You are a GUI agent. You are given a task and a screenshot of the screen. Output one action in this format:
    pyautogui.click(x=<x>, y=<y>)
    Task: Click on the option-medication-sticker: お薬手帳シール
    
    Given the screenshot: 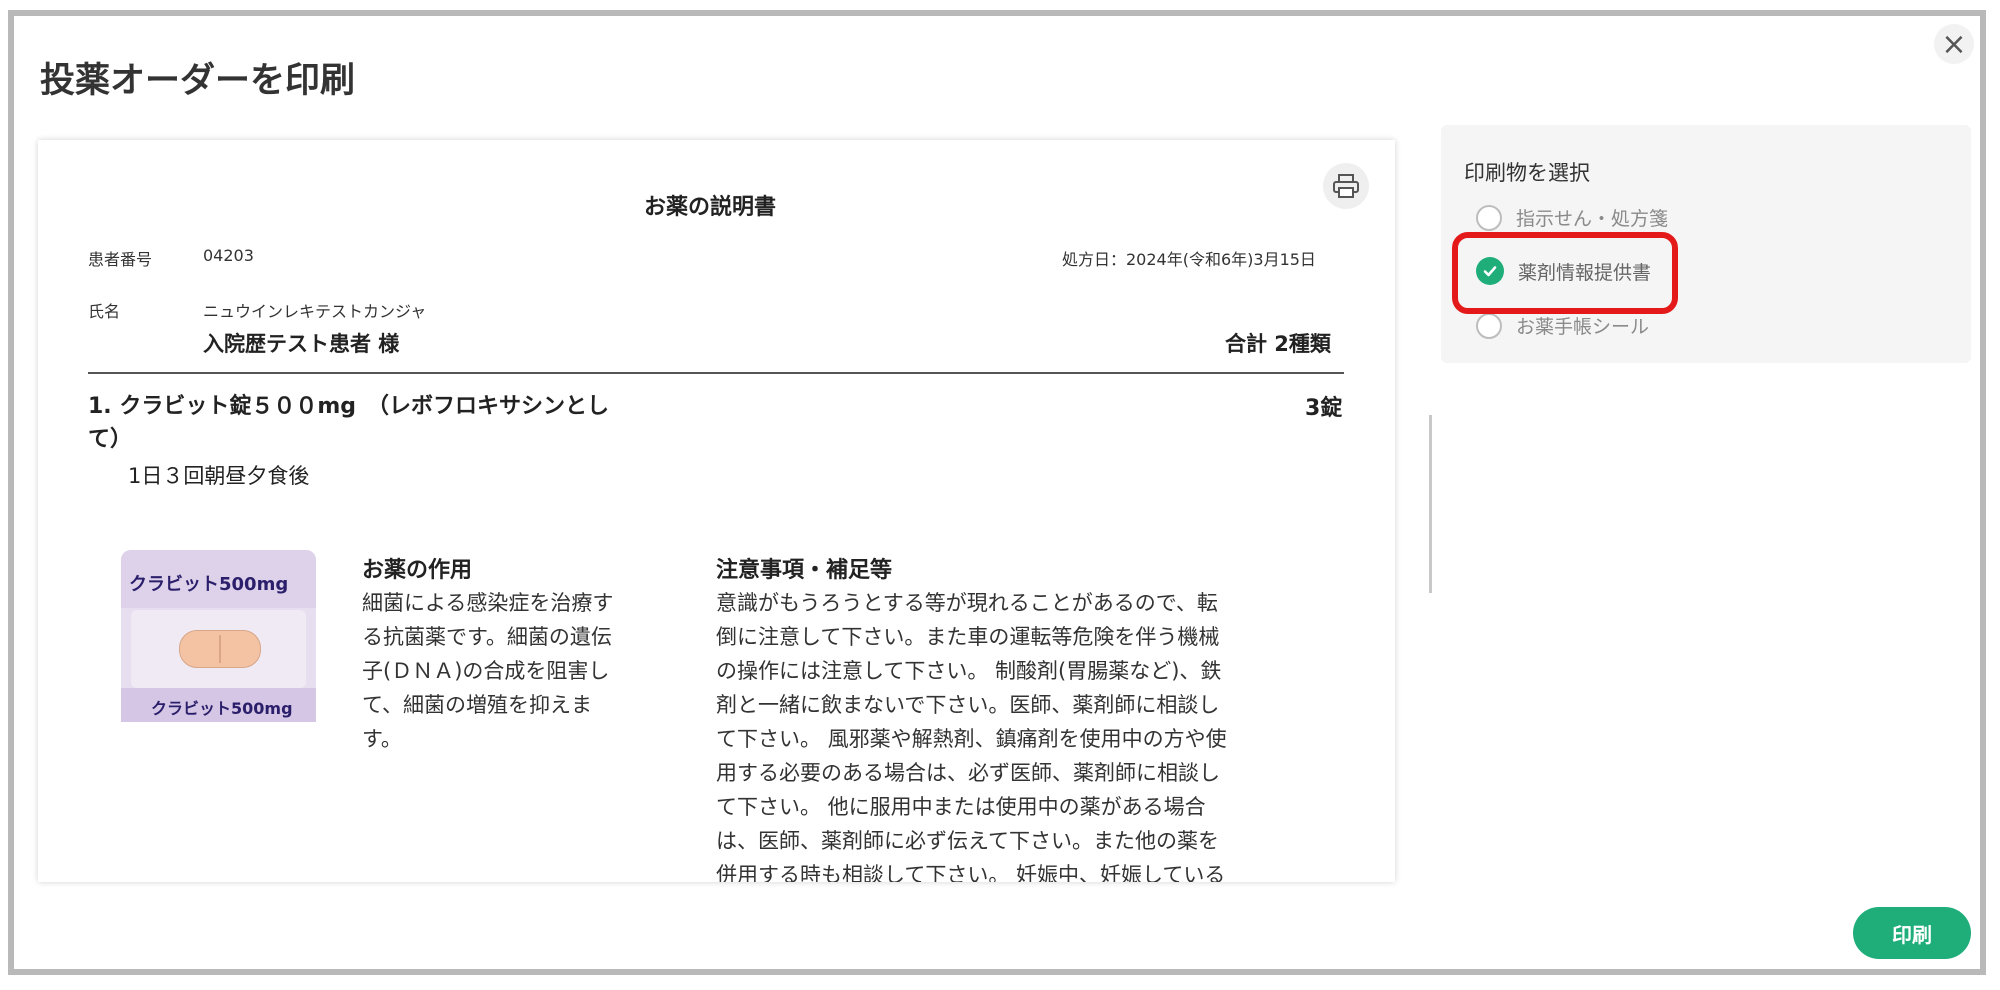 What is the action you would take?
    pyautogui.click(x=1562, y=325)
    